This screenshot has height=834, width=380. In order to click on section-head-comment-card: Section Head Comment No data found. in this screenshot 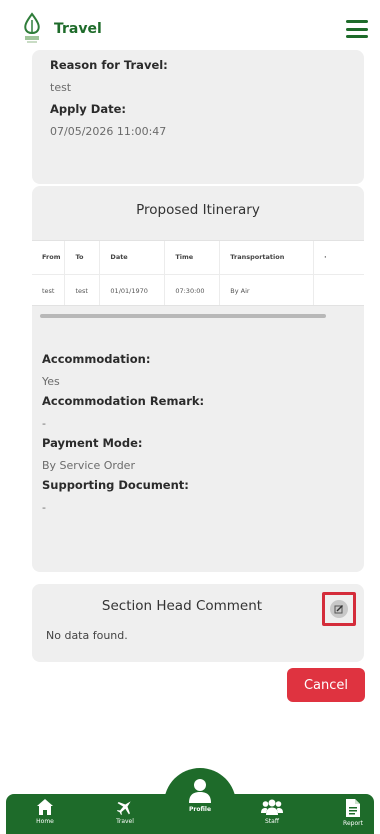, I will do `click(198, 623)`.